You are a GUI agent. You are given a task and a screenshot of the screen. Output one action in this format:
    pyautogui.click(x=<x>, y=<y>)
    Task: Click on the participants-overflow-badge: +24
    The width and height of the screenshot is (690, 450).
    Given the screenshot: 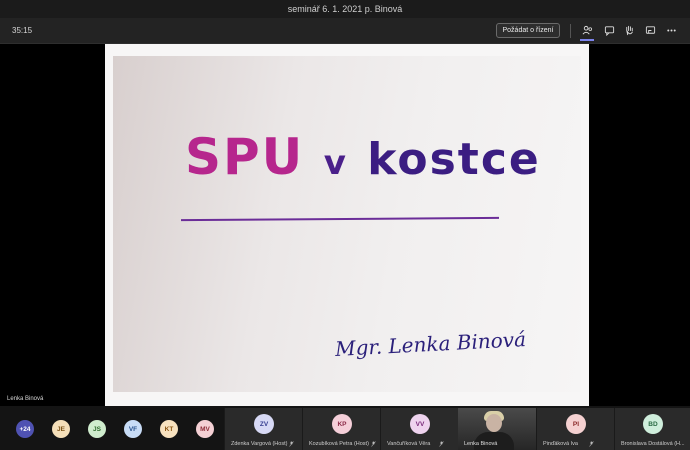 What is the action you would take?
    pyautogui.click(x=25, y=429)
    